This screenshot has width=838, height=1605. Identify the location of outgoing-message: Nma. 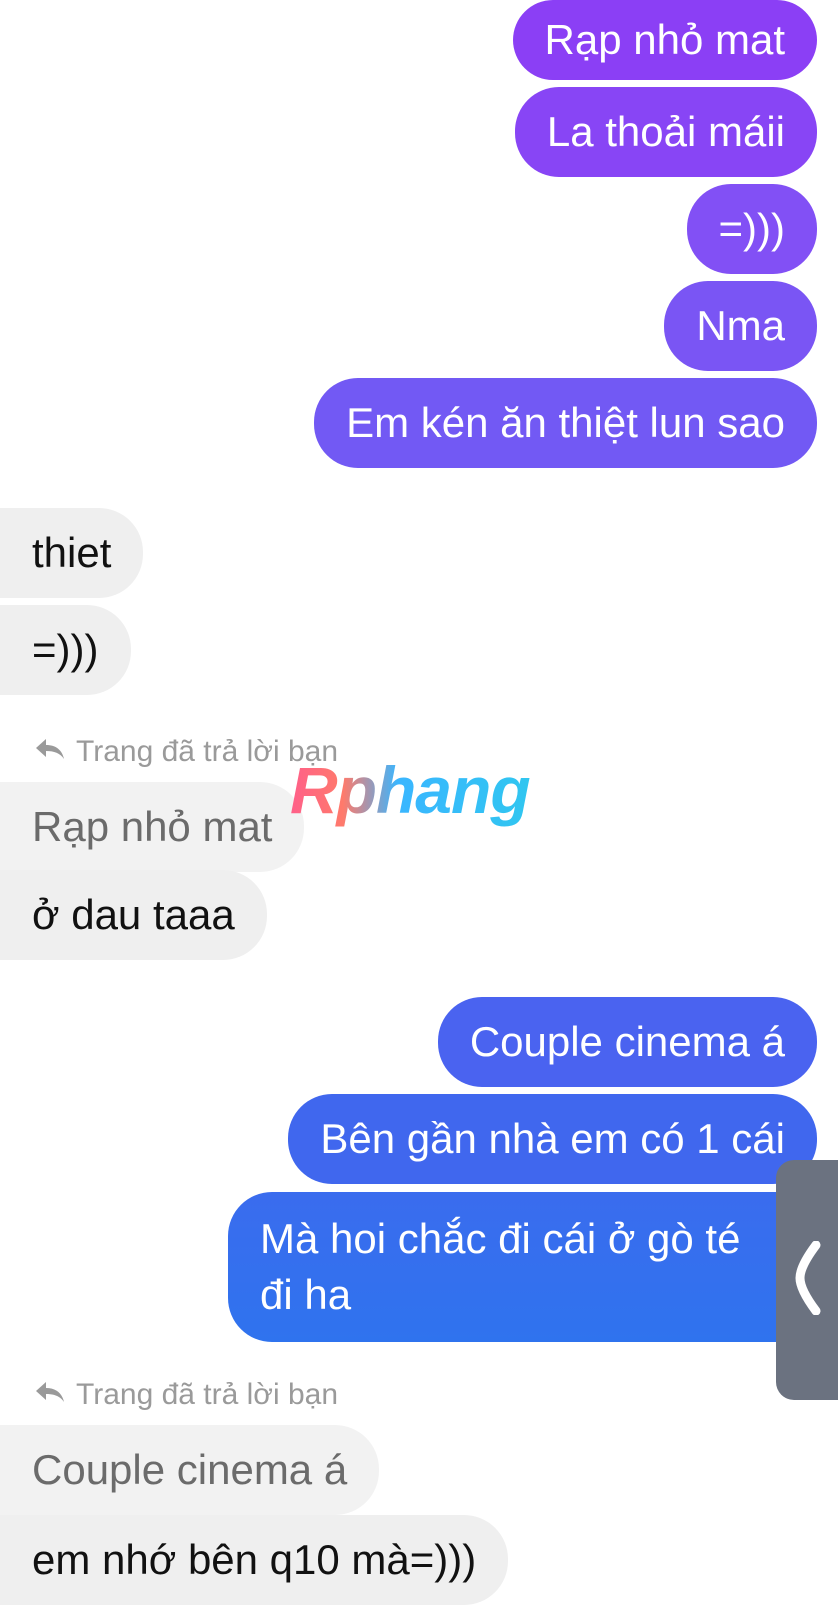
(740, 326).